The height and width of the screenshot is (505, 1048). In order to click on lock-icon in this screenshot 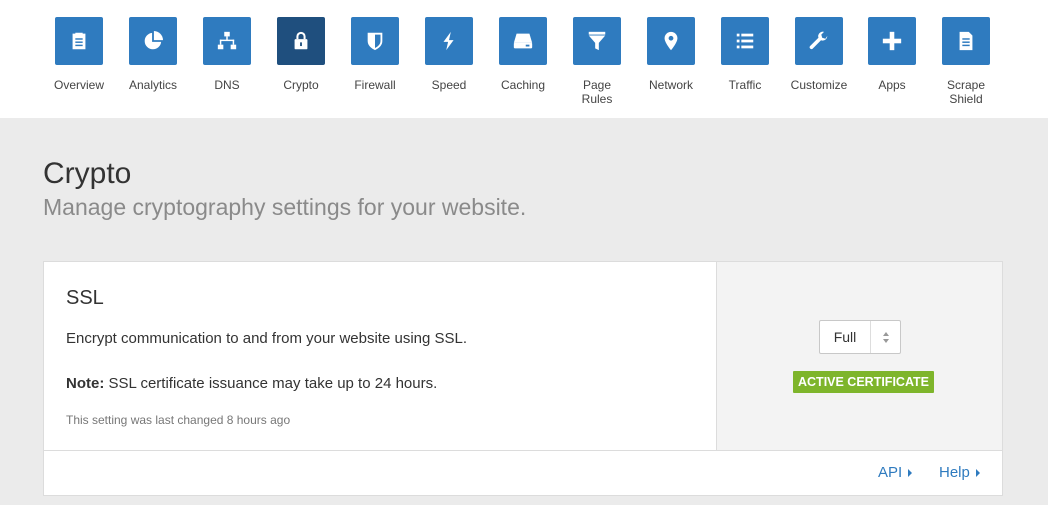, I will do `click(301, 41)`.